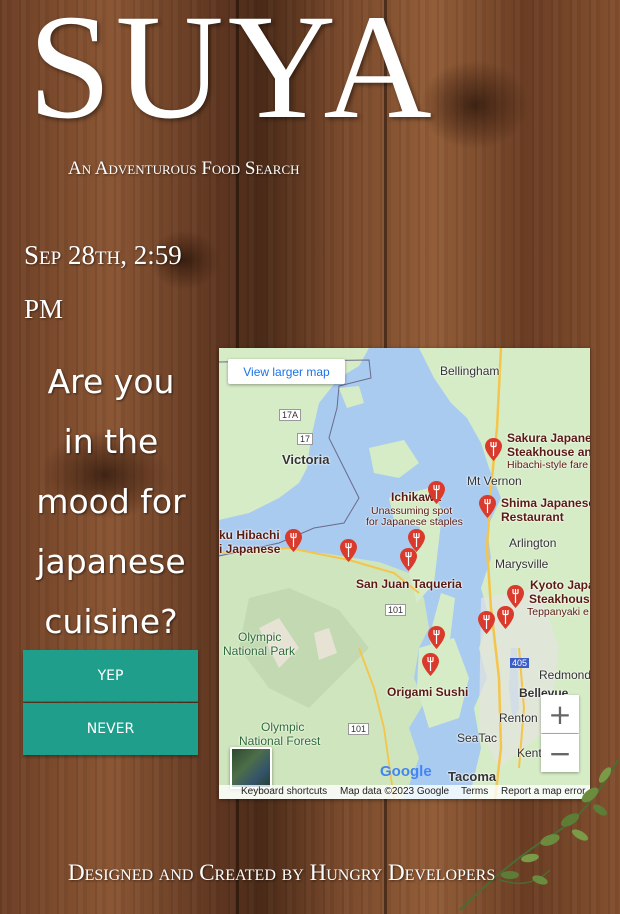 The height and width of the screenshot is (914, 620). What do you see at coordinates (305, 439) in the screenshot?
I see `road-shield-17: 17` at bounding box center [305, 439].